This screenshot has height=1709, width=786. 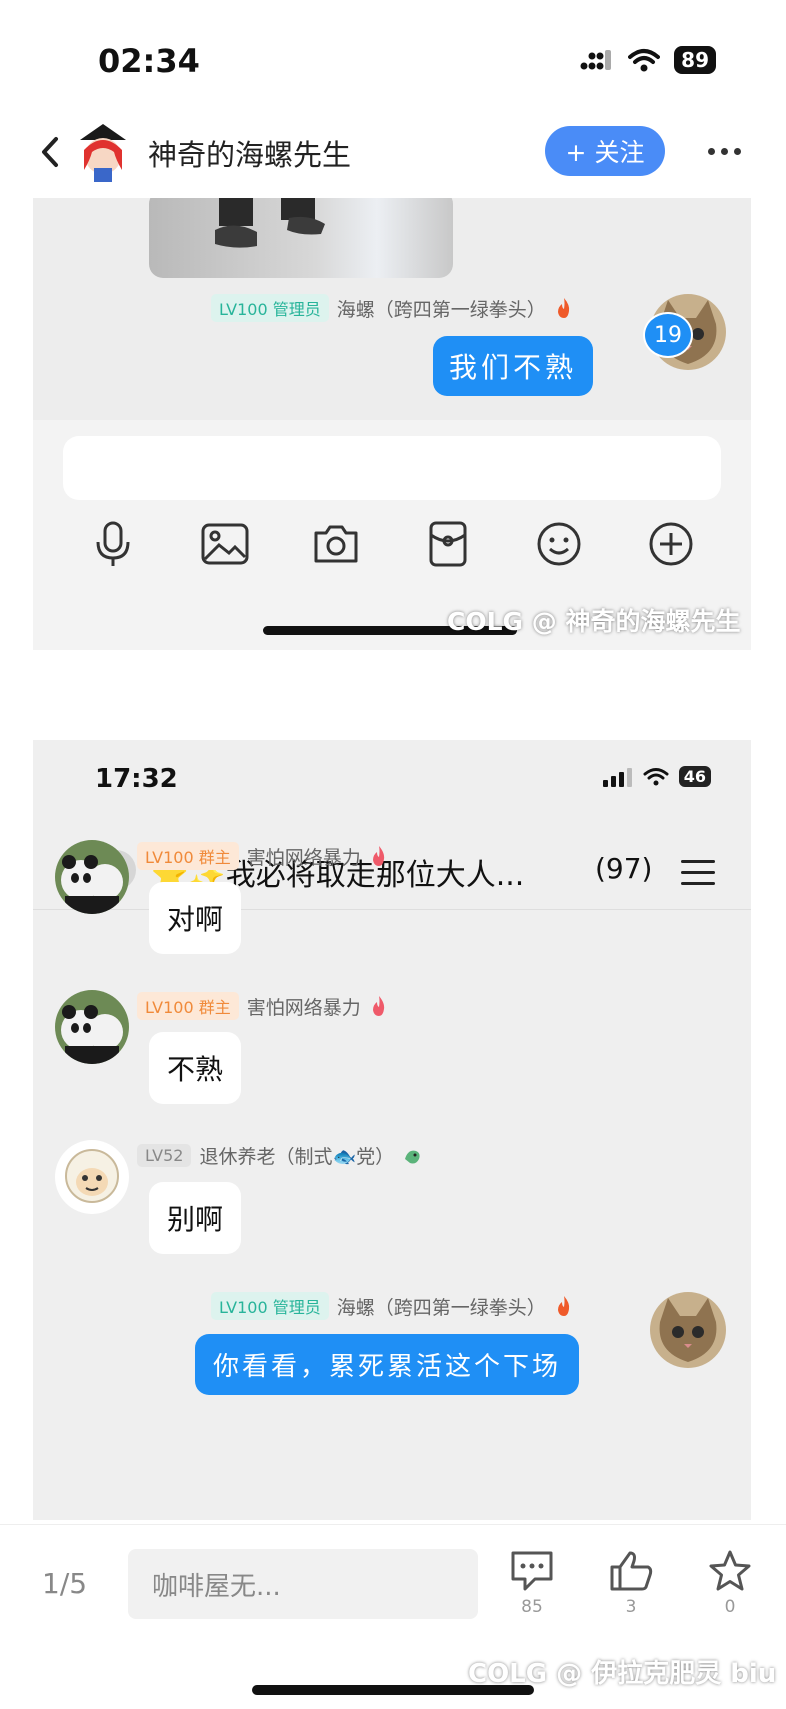 What do you see at coordinates (392, 544) in the screenshot?
I see `chat-toolbar` at bounding box center [392, 544].